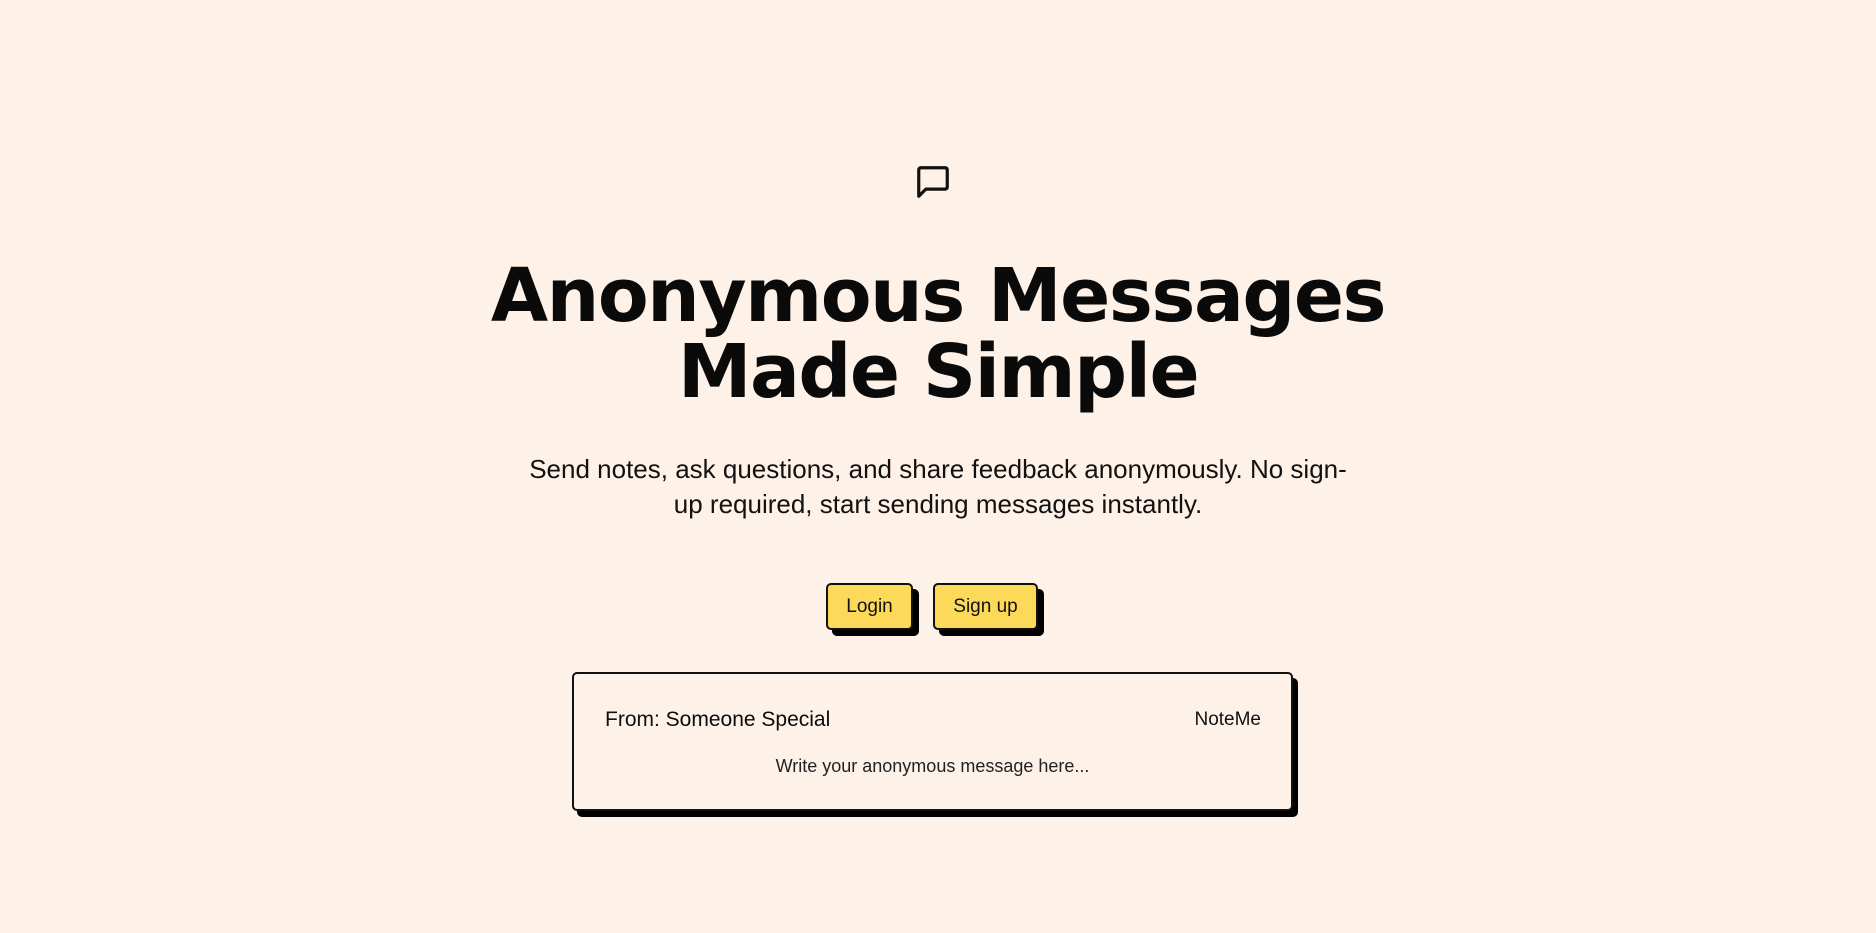 The image size is (1876, 933). What do you see at coordinates (1227, 719) in the screenshot?
I see `brand-name: NoteMe` at bounding box center [1227, 719].